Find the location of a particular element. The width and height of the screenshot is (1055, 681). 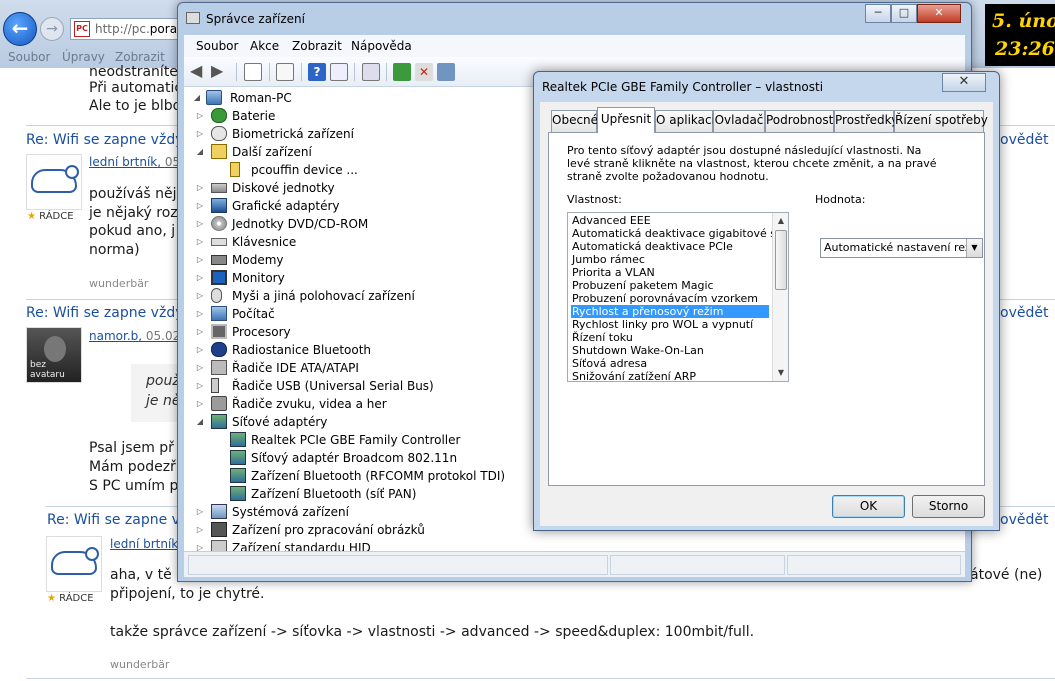

sound-icon is located at coordinates (219, 403).